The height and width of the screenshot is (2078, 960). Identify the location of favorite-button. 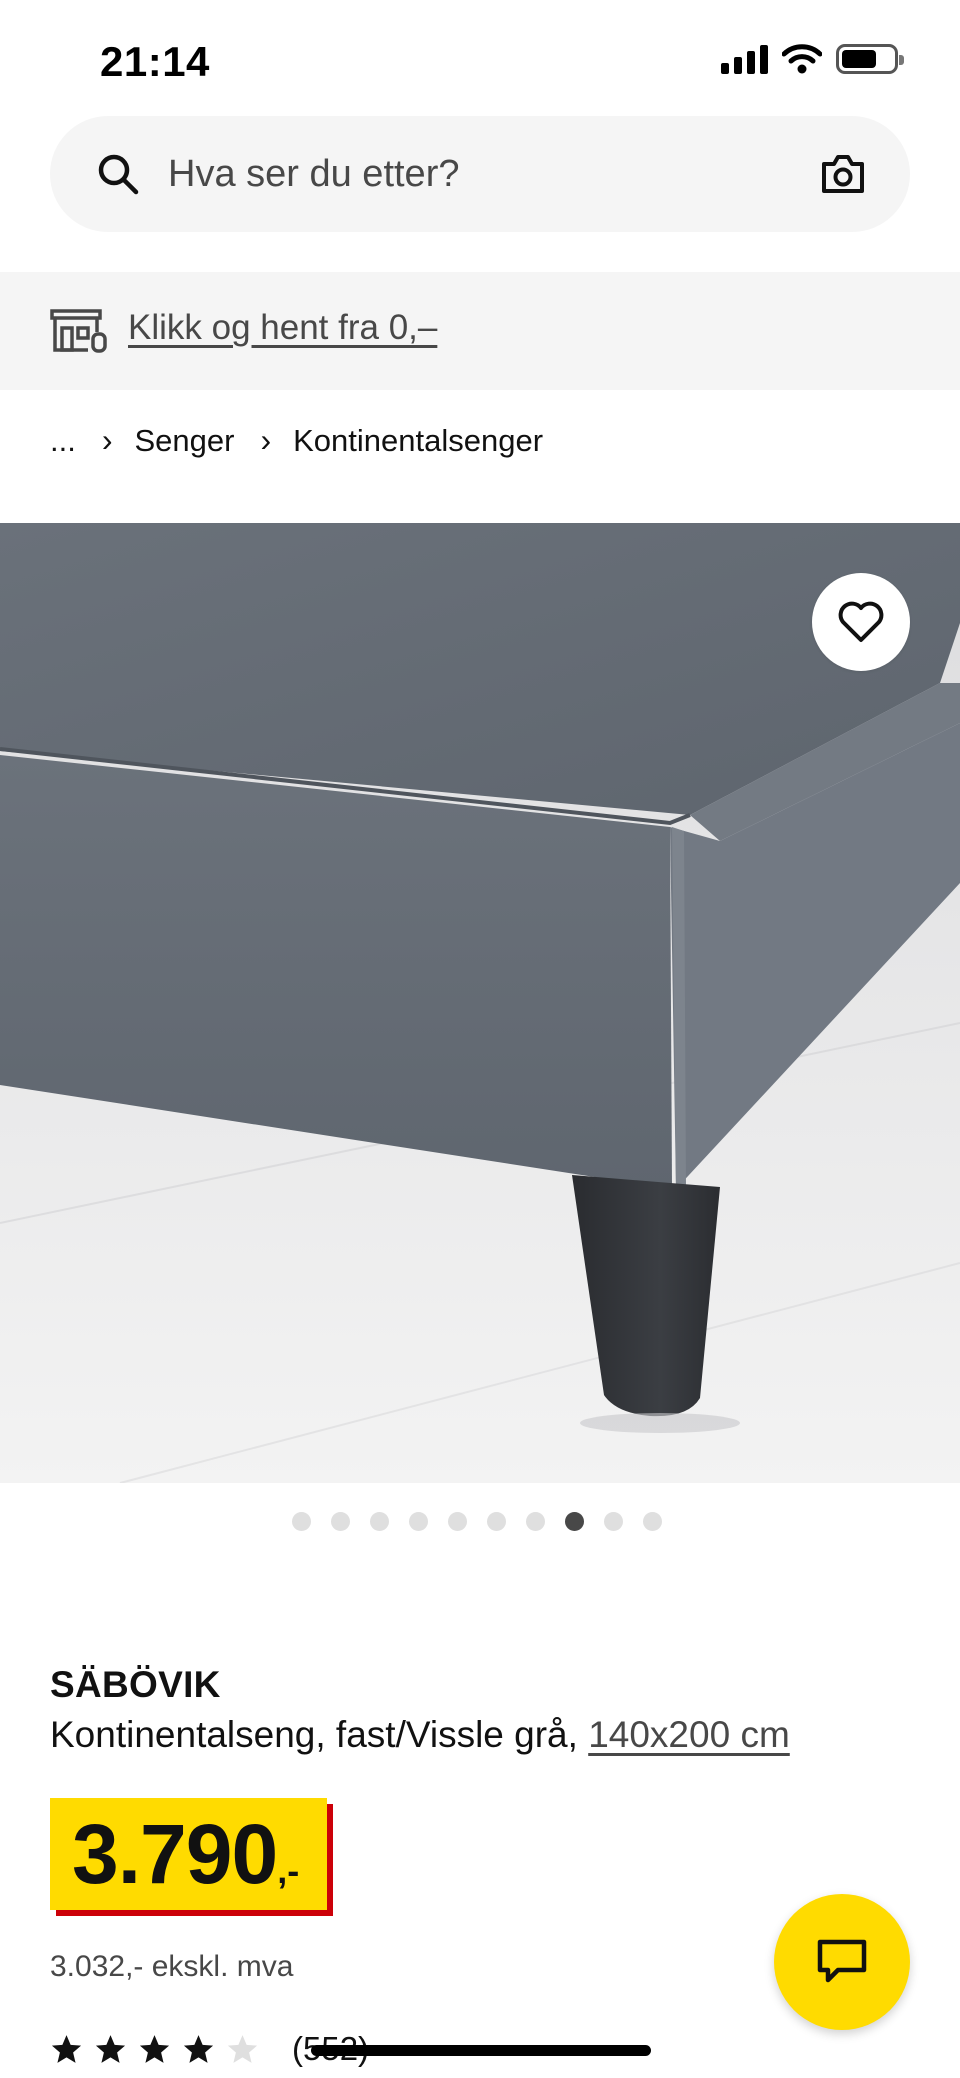
(861, 622).